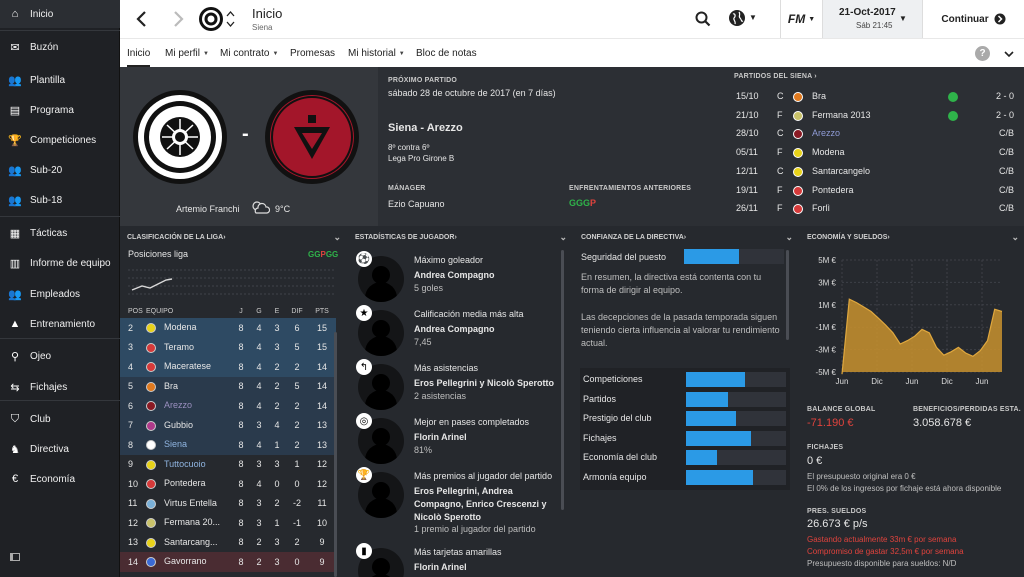 The image size is (1024, 577). Describe the element at coordinates (60, 200) in the screenshot. I see `sidebar-item-sub-18: 👥 Sub-18` at that location.